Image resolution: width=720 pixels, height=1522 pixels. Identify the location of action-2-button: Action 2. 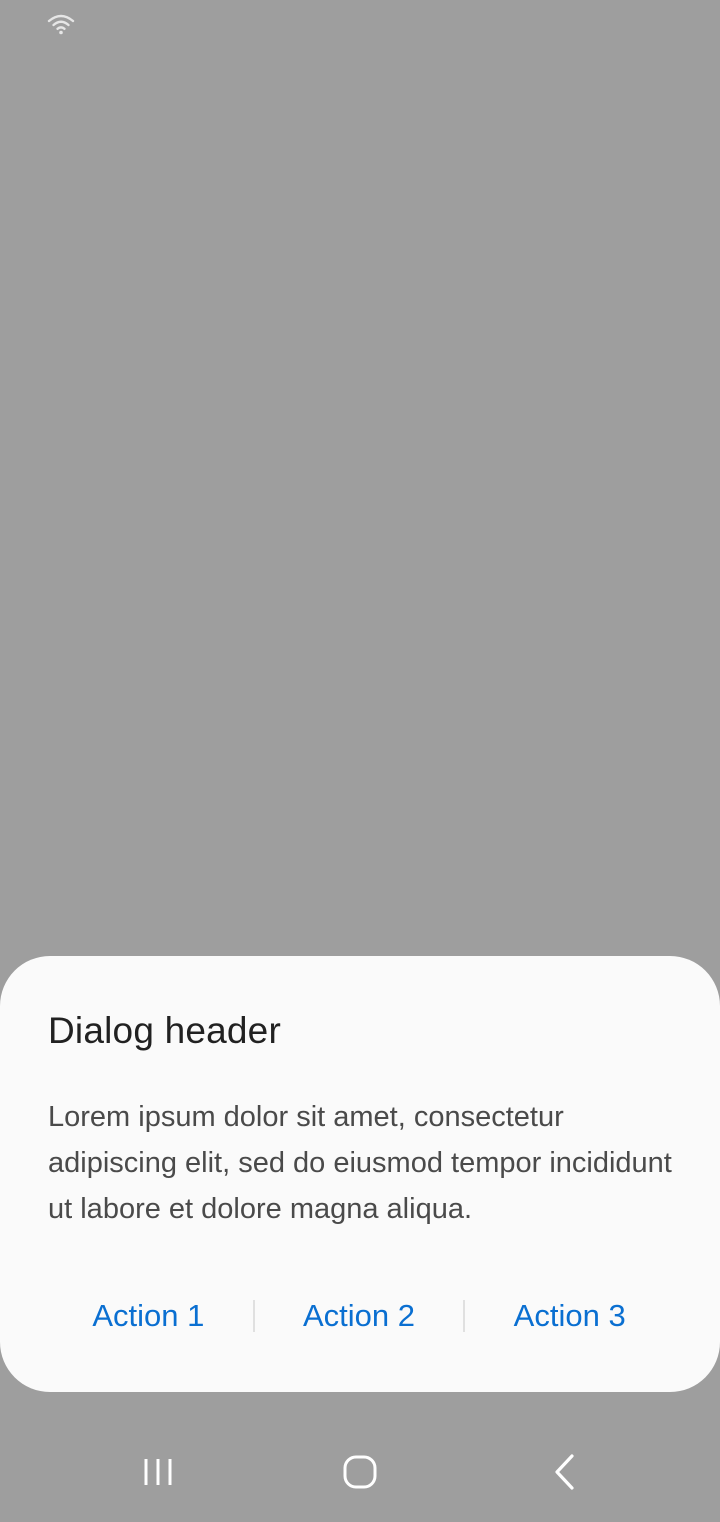
(359, 1316).